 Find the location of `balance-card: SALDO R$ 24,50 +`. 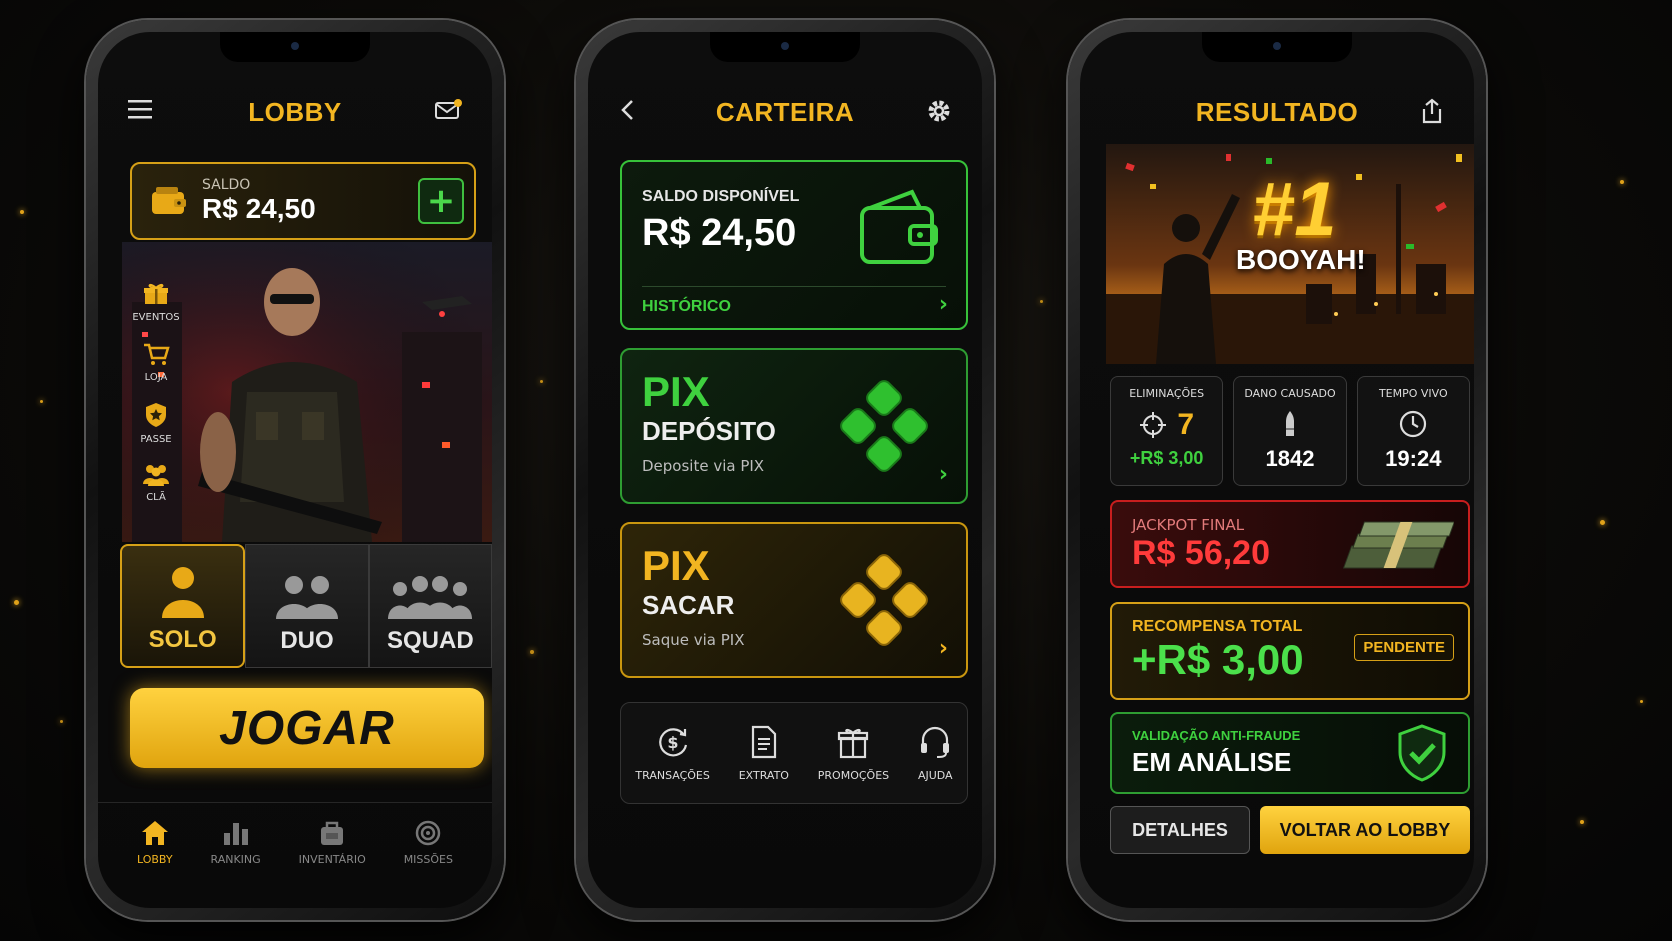

balance-card: SALDO R$ 24,50 + is located at coordinates (303, 201).